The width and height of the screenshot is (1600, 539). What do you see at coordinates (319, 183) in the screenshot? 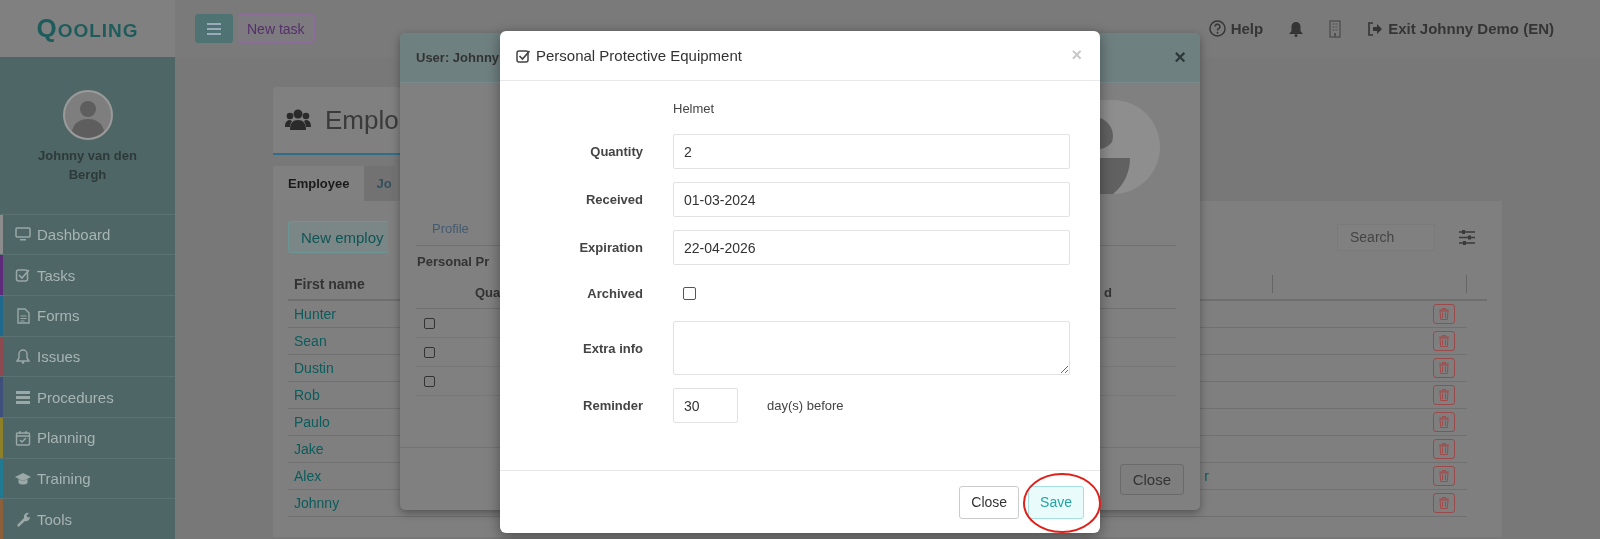
I see `tab: Employee` at bounding box center [319, 183].